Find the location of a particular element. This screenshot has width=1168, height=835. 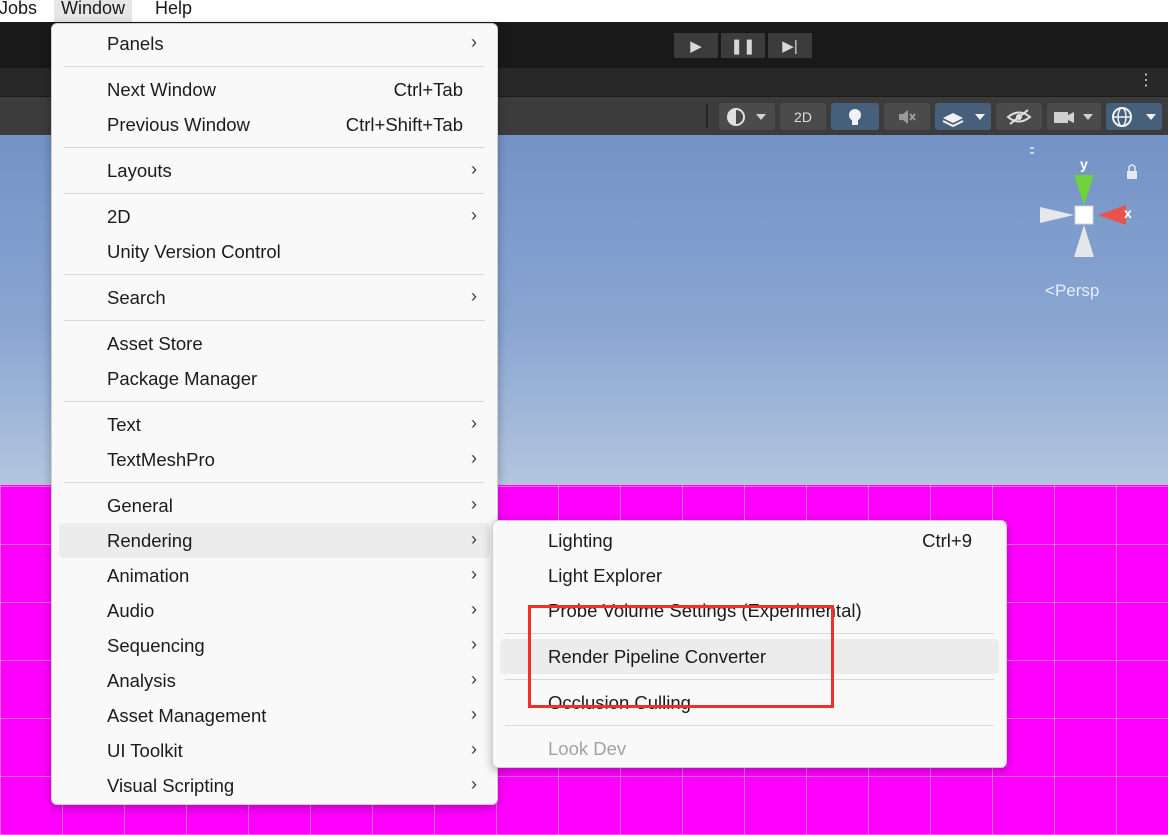

submenu-item-light-explorer: Light Explorer is located at coordinates (749, 575).